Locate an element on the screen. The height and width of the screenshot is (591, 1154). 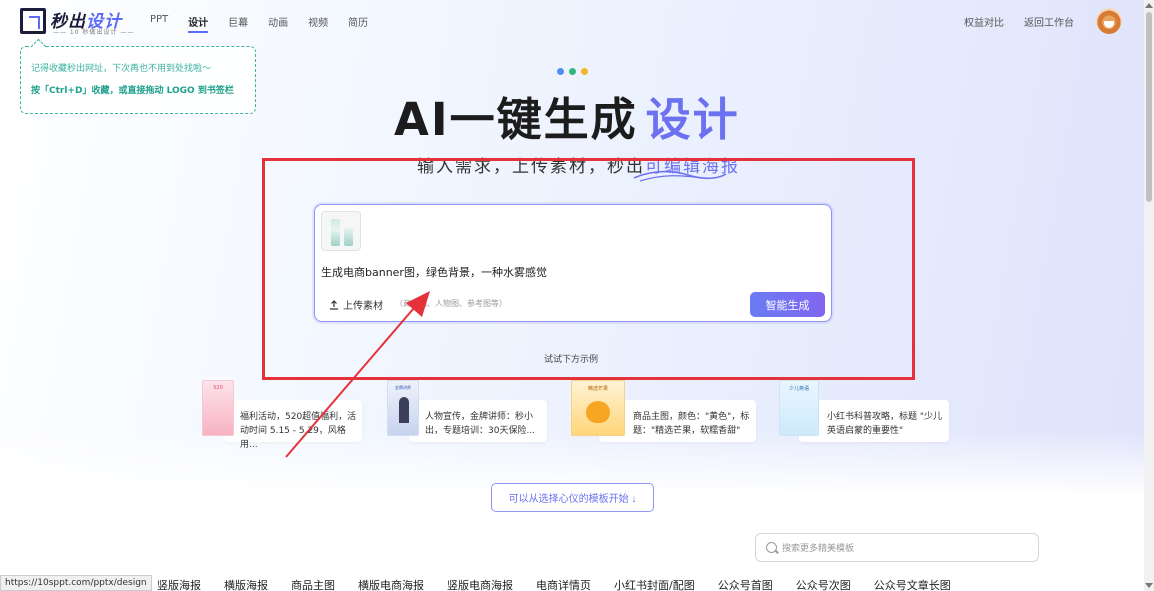
example-thumb-title: 少儿英语 is located at coordinates (798, 389).